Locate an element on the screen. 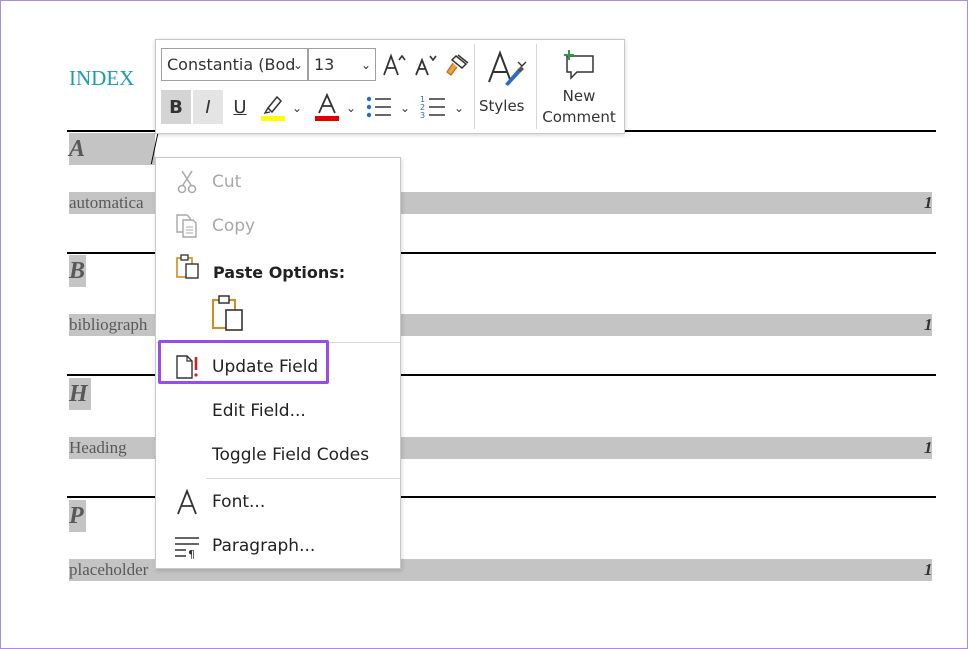 The image size is (968, 649). update-field-highlight is located at coordinates (243, 362).